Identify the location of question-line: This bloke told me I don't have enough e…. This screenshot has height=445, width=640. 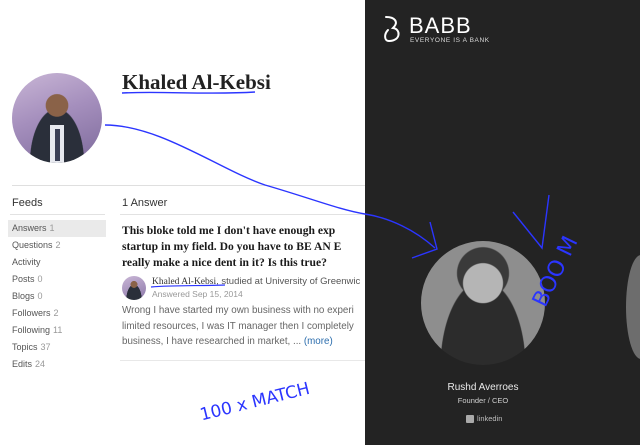
(229, 230).